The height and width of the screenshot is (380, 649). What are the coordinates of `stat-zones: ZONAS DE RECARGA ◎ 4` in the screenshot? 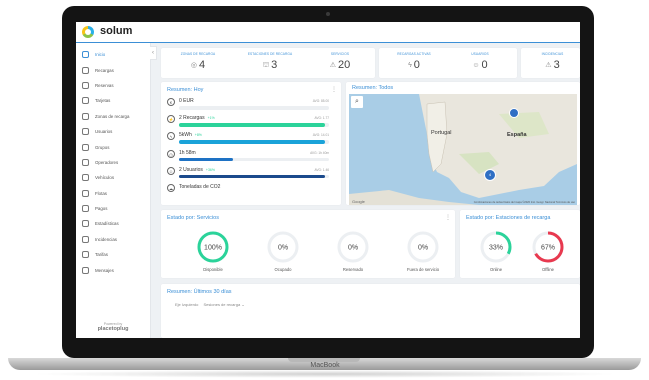 It's located at (198, 61).